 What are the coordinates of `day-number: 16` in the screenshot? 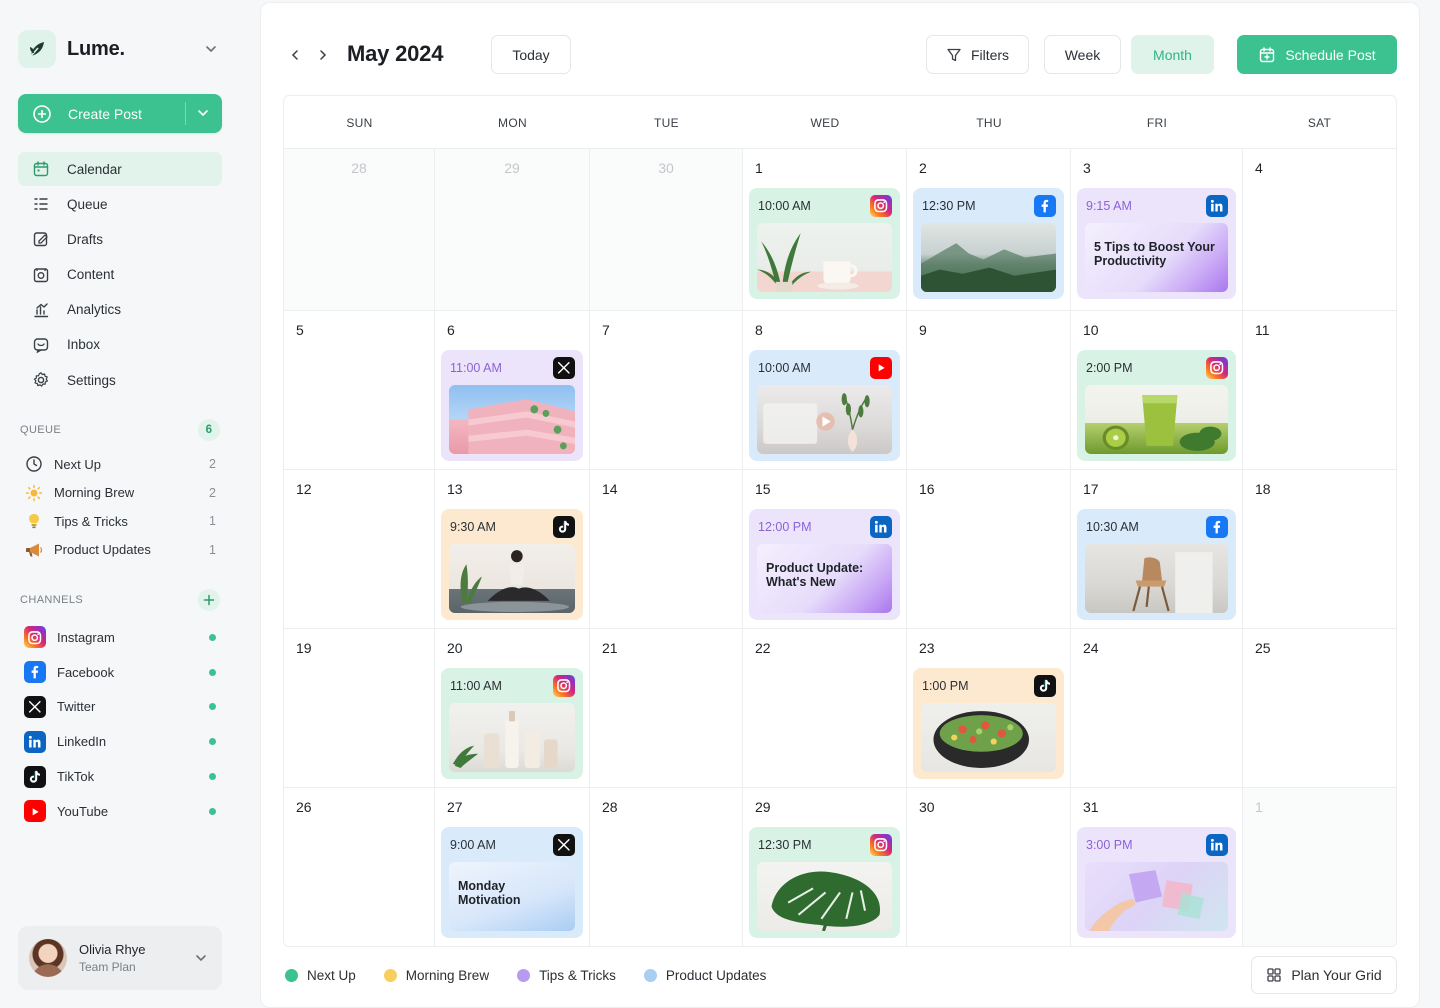 It's located at (927, 489).